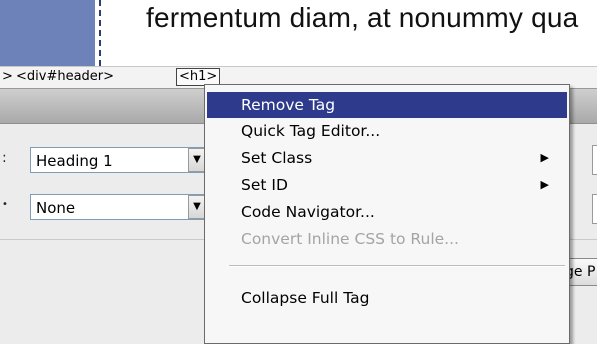  What do you see at coordinates (5, 204) in the screenshot?
I see `id-label: •` at bounding box center [5, 204].